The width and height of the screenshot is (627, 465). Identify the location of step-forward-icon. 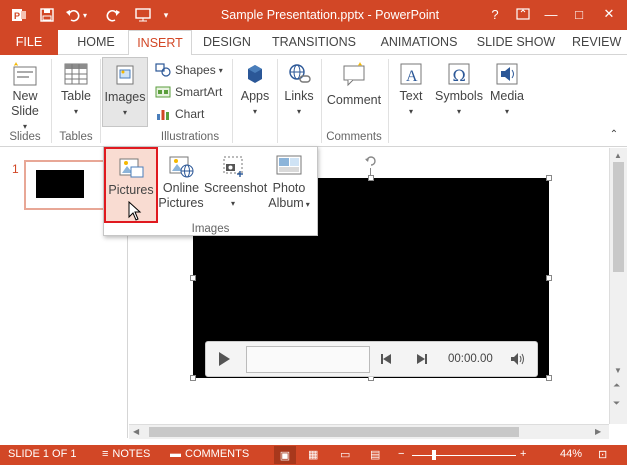
(421, 360).